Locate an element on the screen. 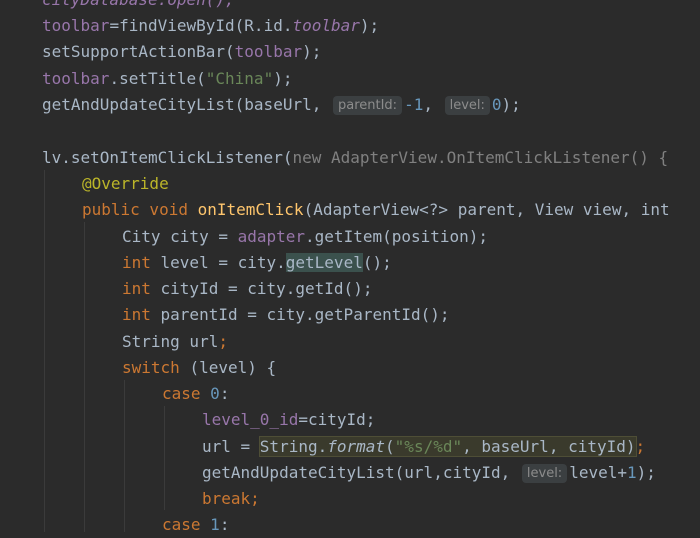 Image resolution: width=700 pixels, height=538 pixels. keyword: switch is located at coordinates (156, 367).